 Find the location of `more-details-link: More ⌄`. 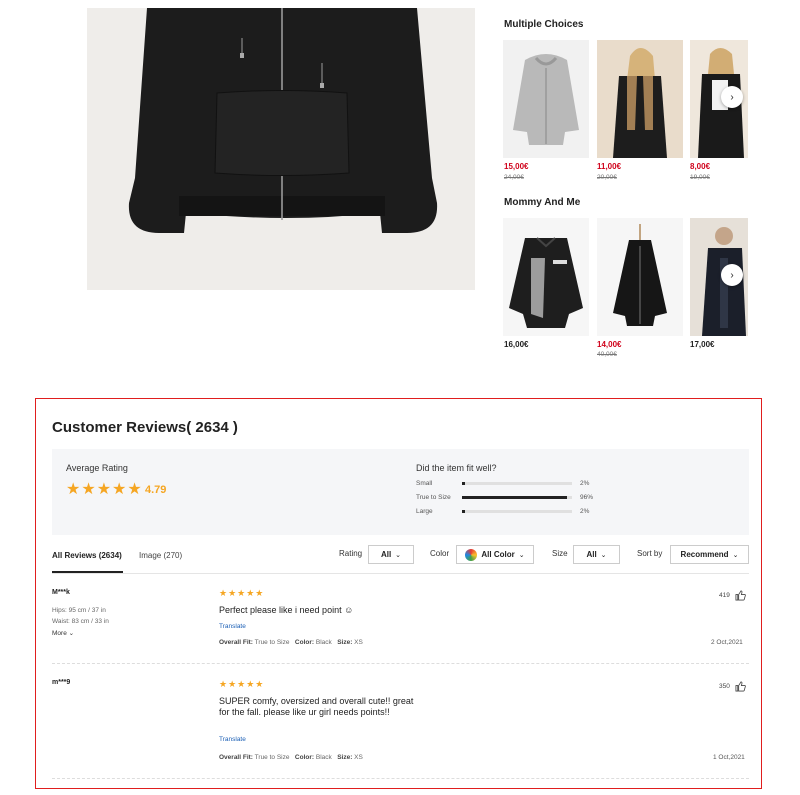

more-details-link: More ⌄ is located at coordinates (63, 633).